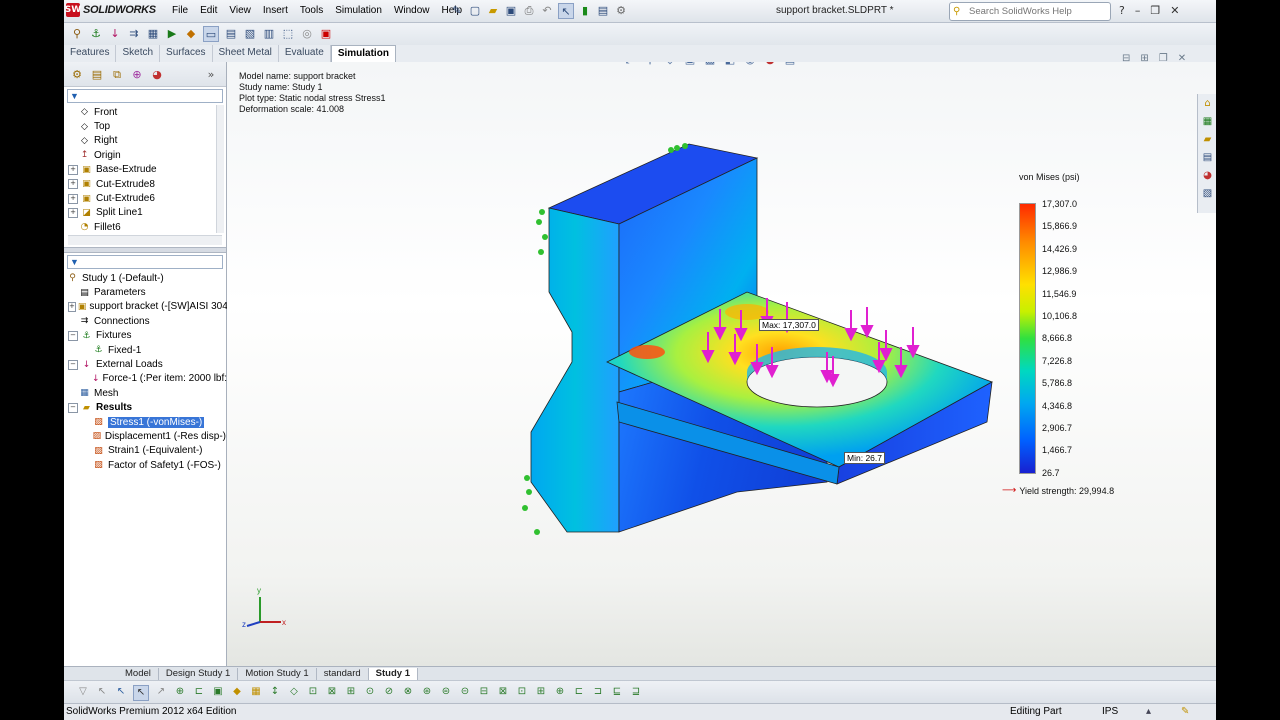  I want to click on solidworks-resources-icon: ⌂, so click(1208, 104).